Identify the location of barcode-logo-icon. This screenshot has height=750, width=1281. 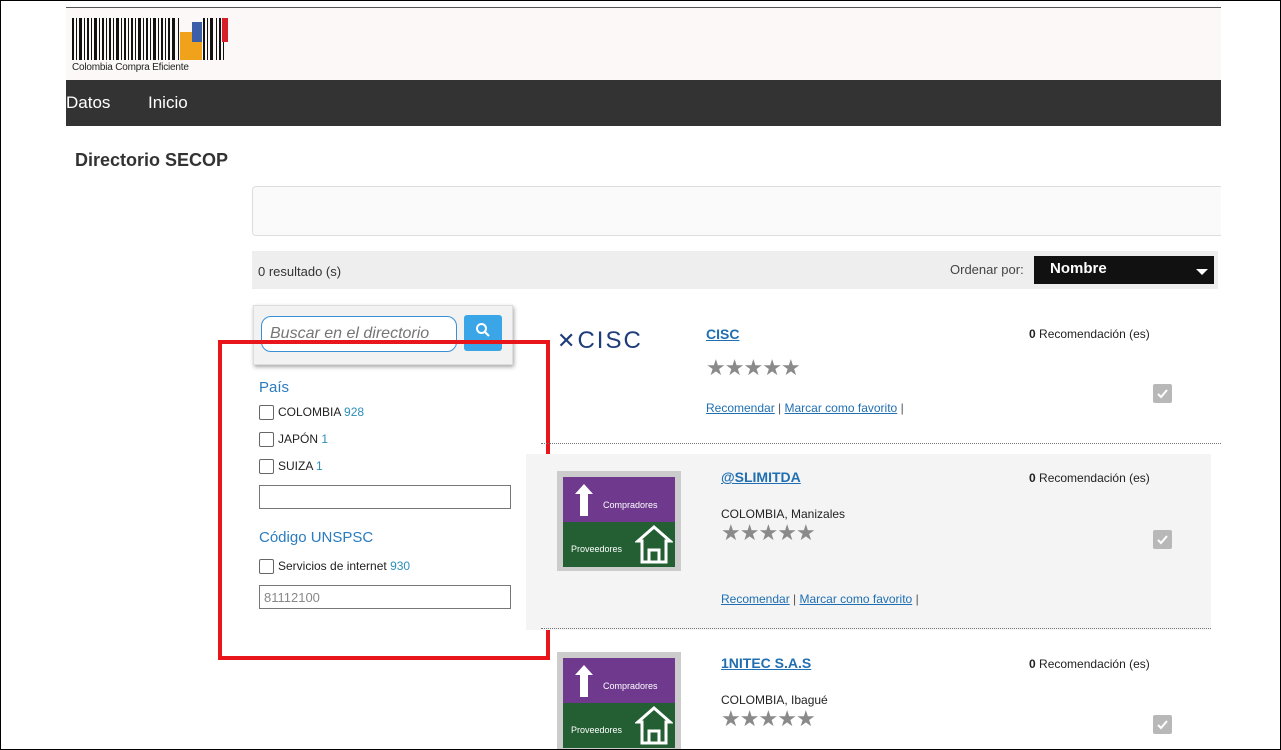
(150, 39).